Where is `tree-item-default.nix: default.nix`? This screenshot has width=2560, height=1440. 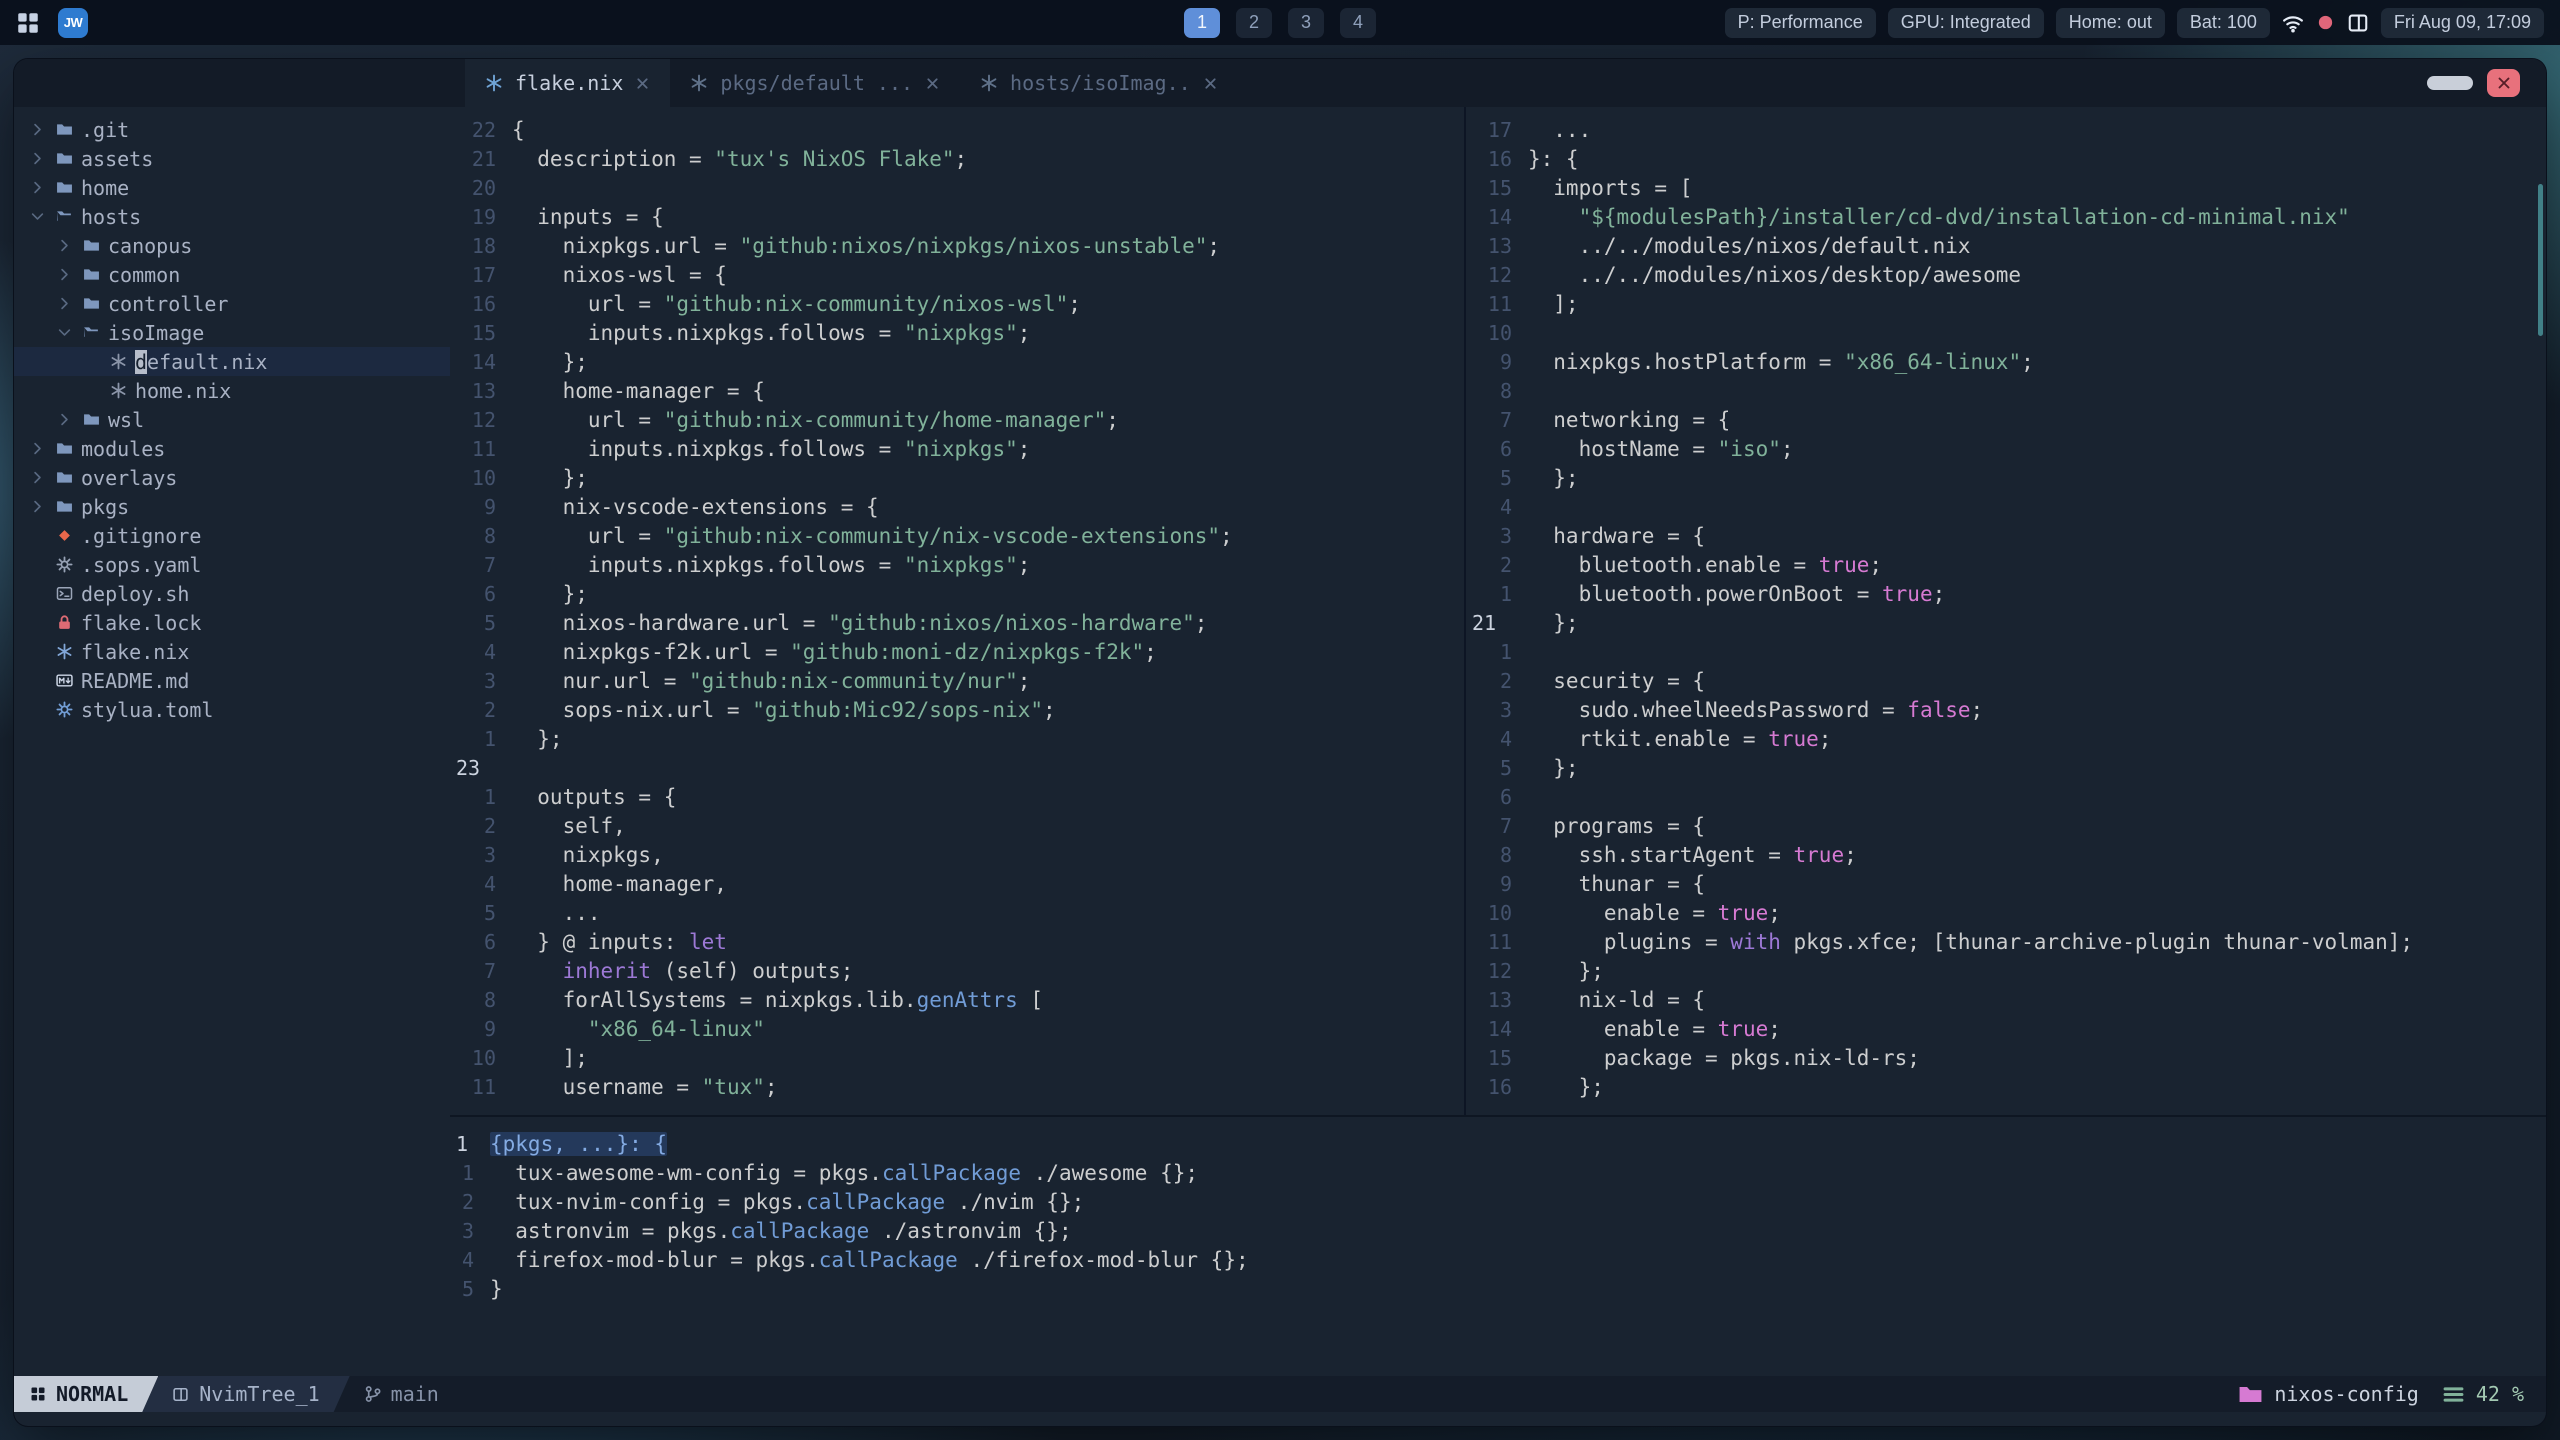
tree-item-default.nix: default.nix is located at coordinates (232, 361).